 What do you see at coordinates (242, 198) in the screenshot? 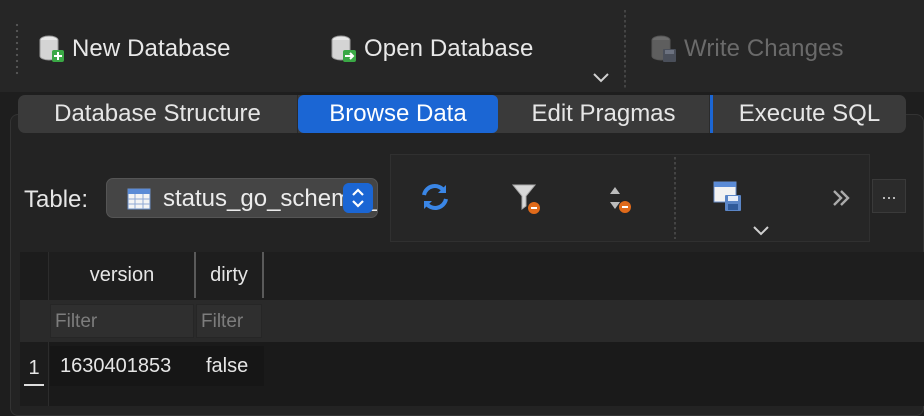
I see `table-select: status_go_schema_migrations` at bounding box center [242, 198].